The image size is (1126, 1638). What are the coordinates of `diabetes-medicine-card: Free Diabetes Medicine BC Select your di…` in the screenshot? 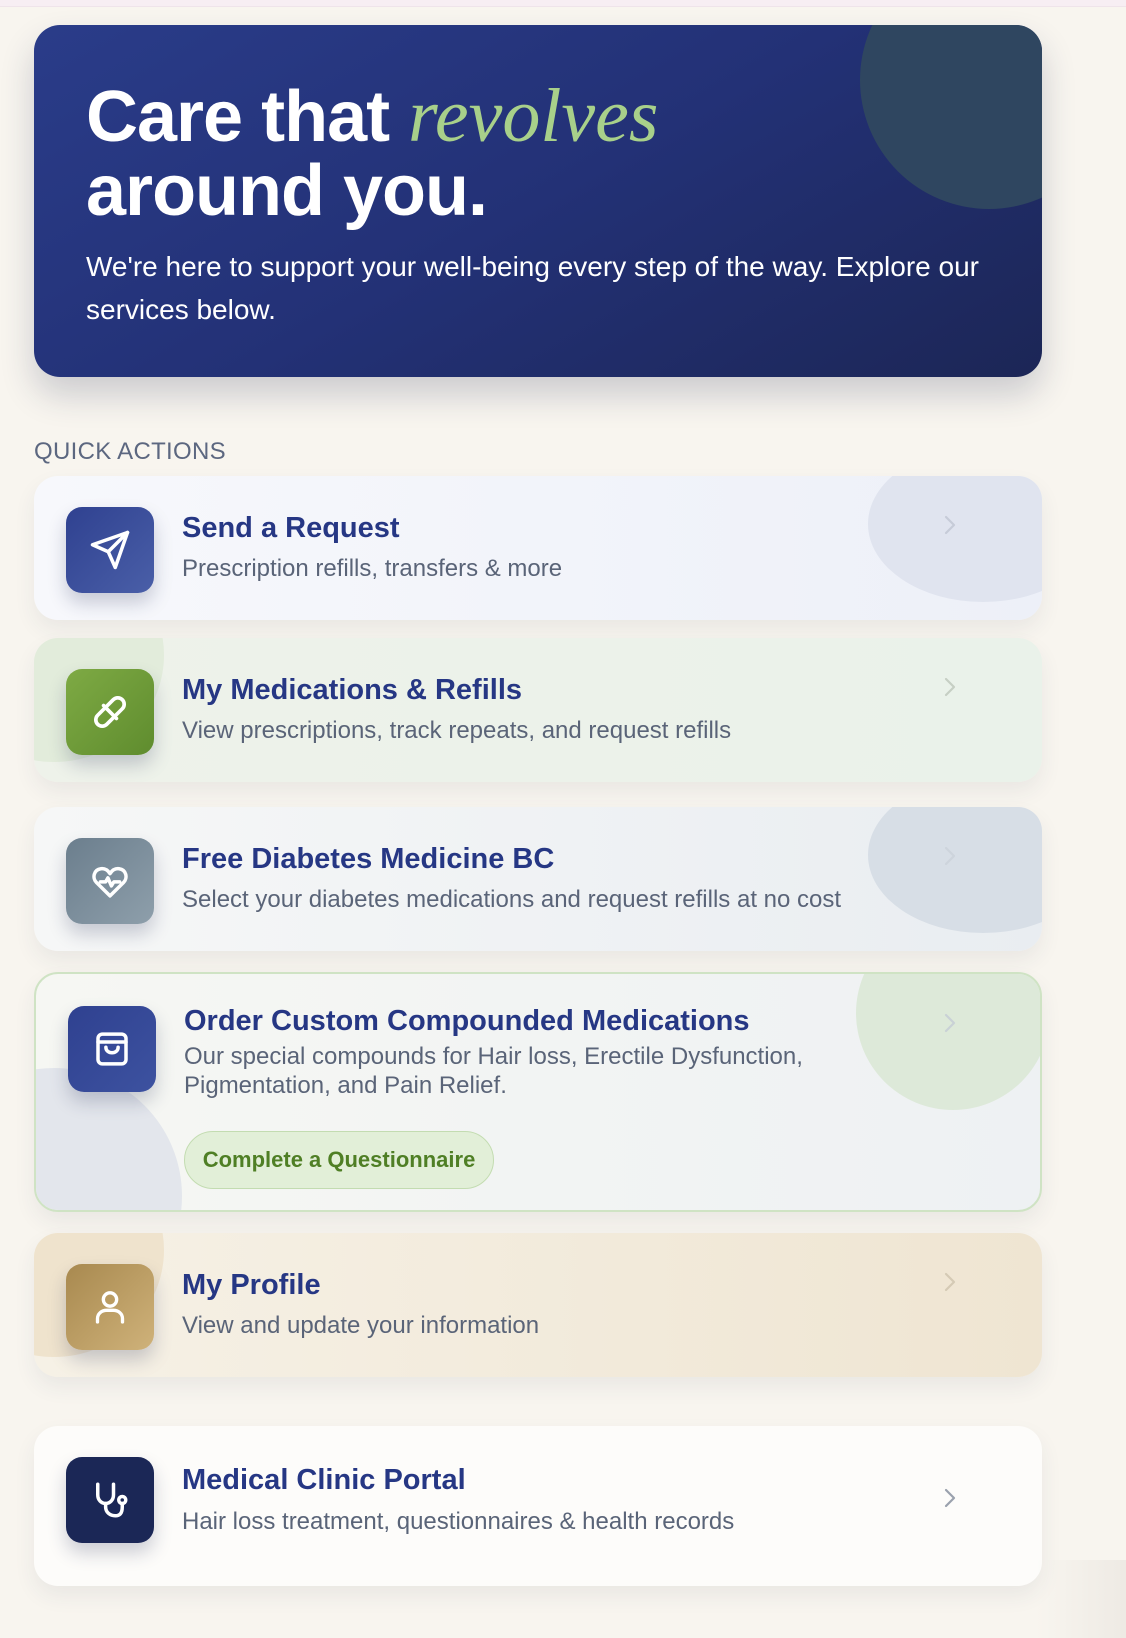 It's located at (538, 879).